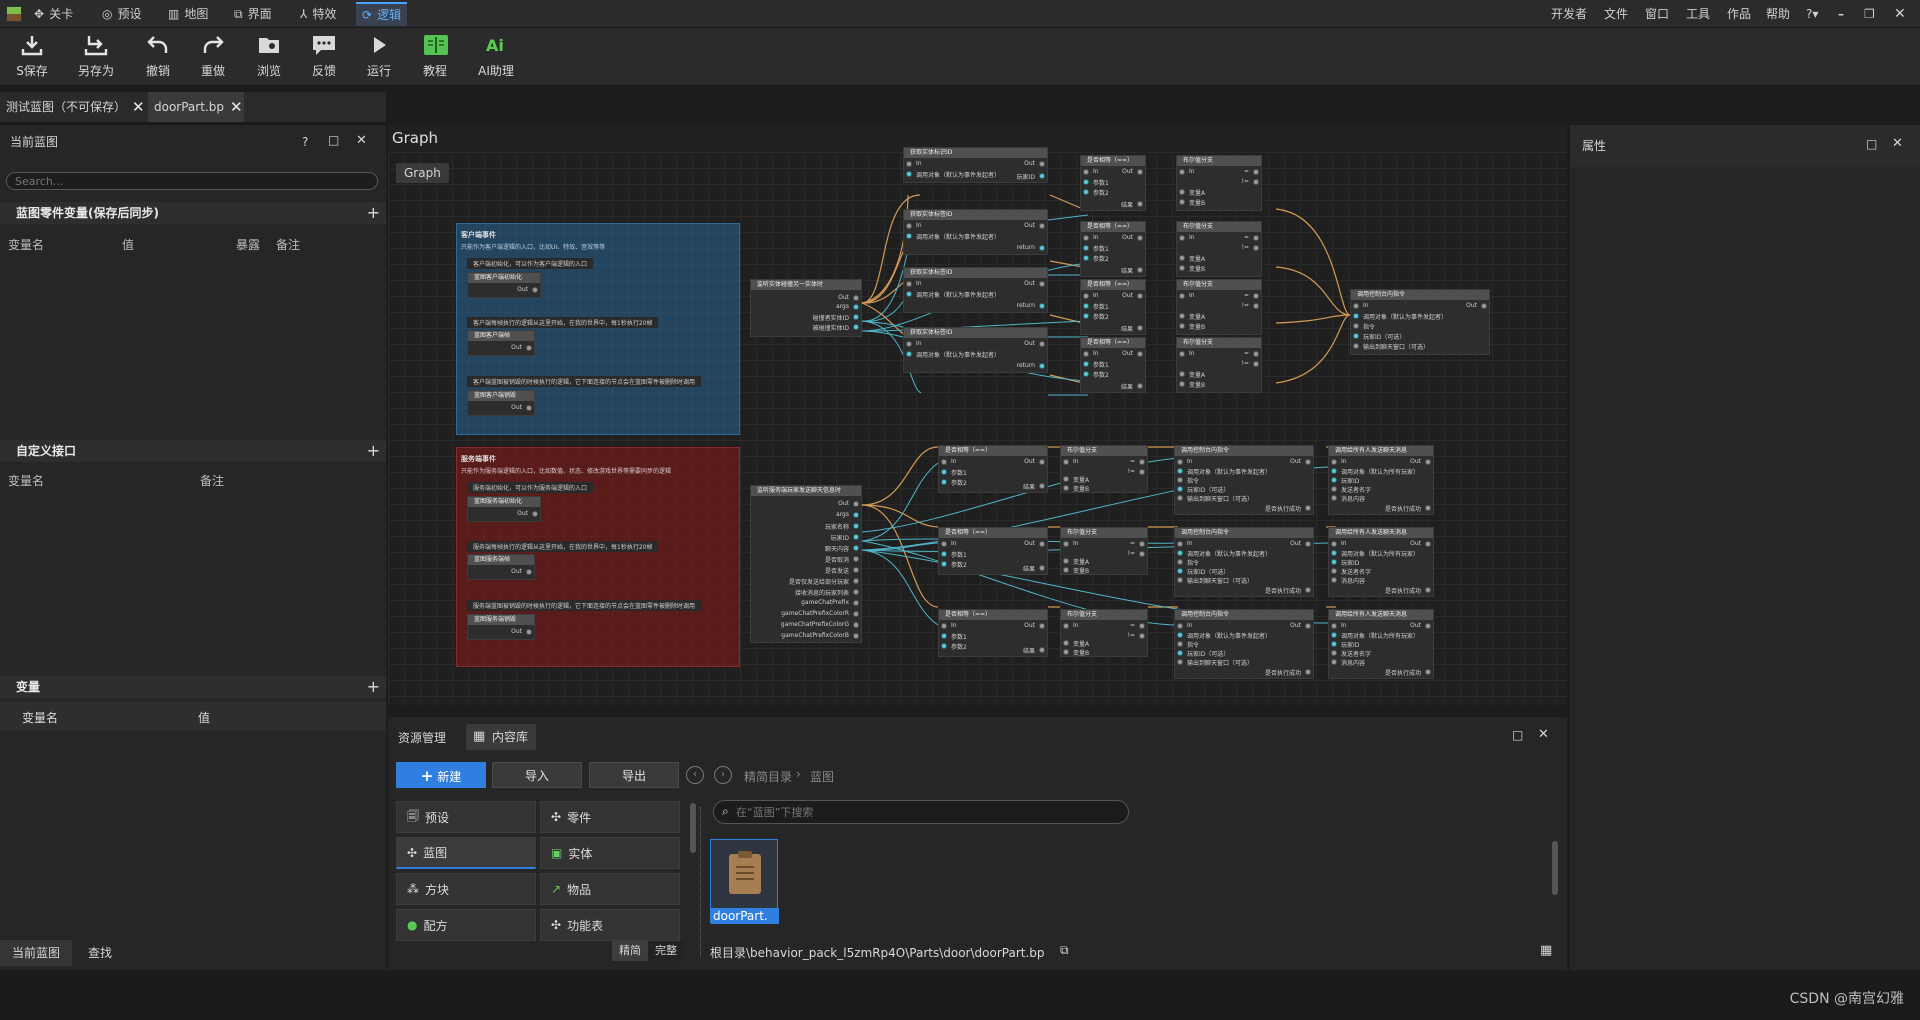 The height and width of the screenshot is (1020, 1920). Describe the element at coordinates (504, 285) in the screenshot. I see `client-init-node: 蓝图客户端初始化 Out` at that location.